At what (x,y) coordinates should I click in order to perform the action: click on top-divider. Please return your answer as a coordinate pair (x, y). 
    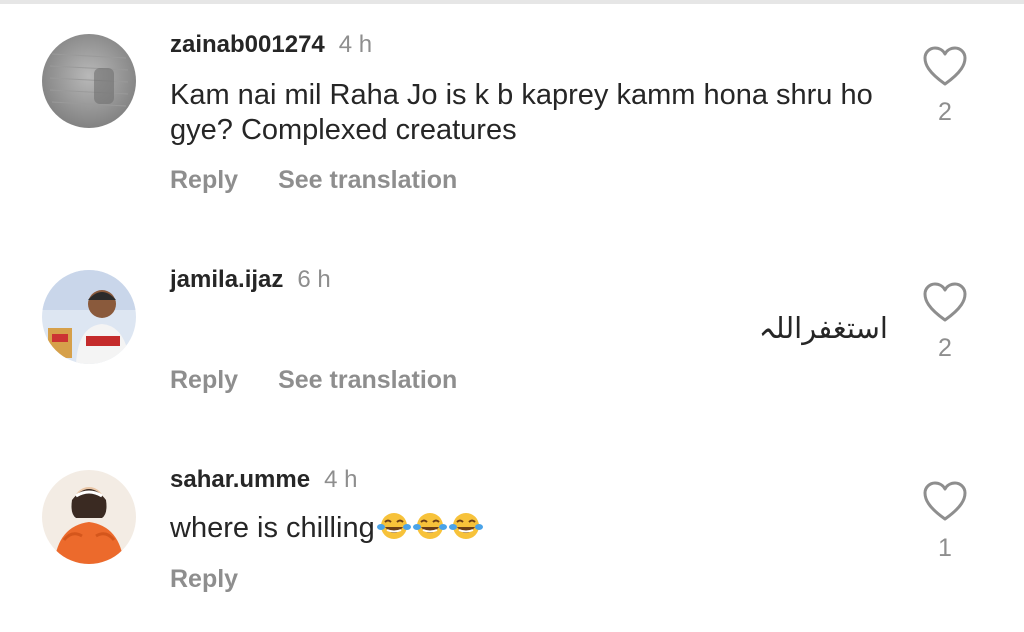
    Looking at the image, I should click on (512, 2).